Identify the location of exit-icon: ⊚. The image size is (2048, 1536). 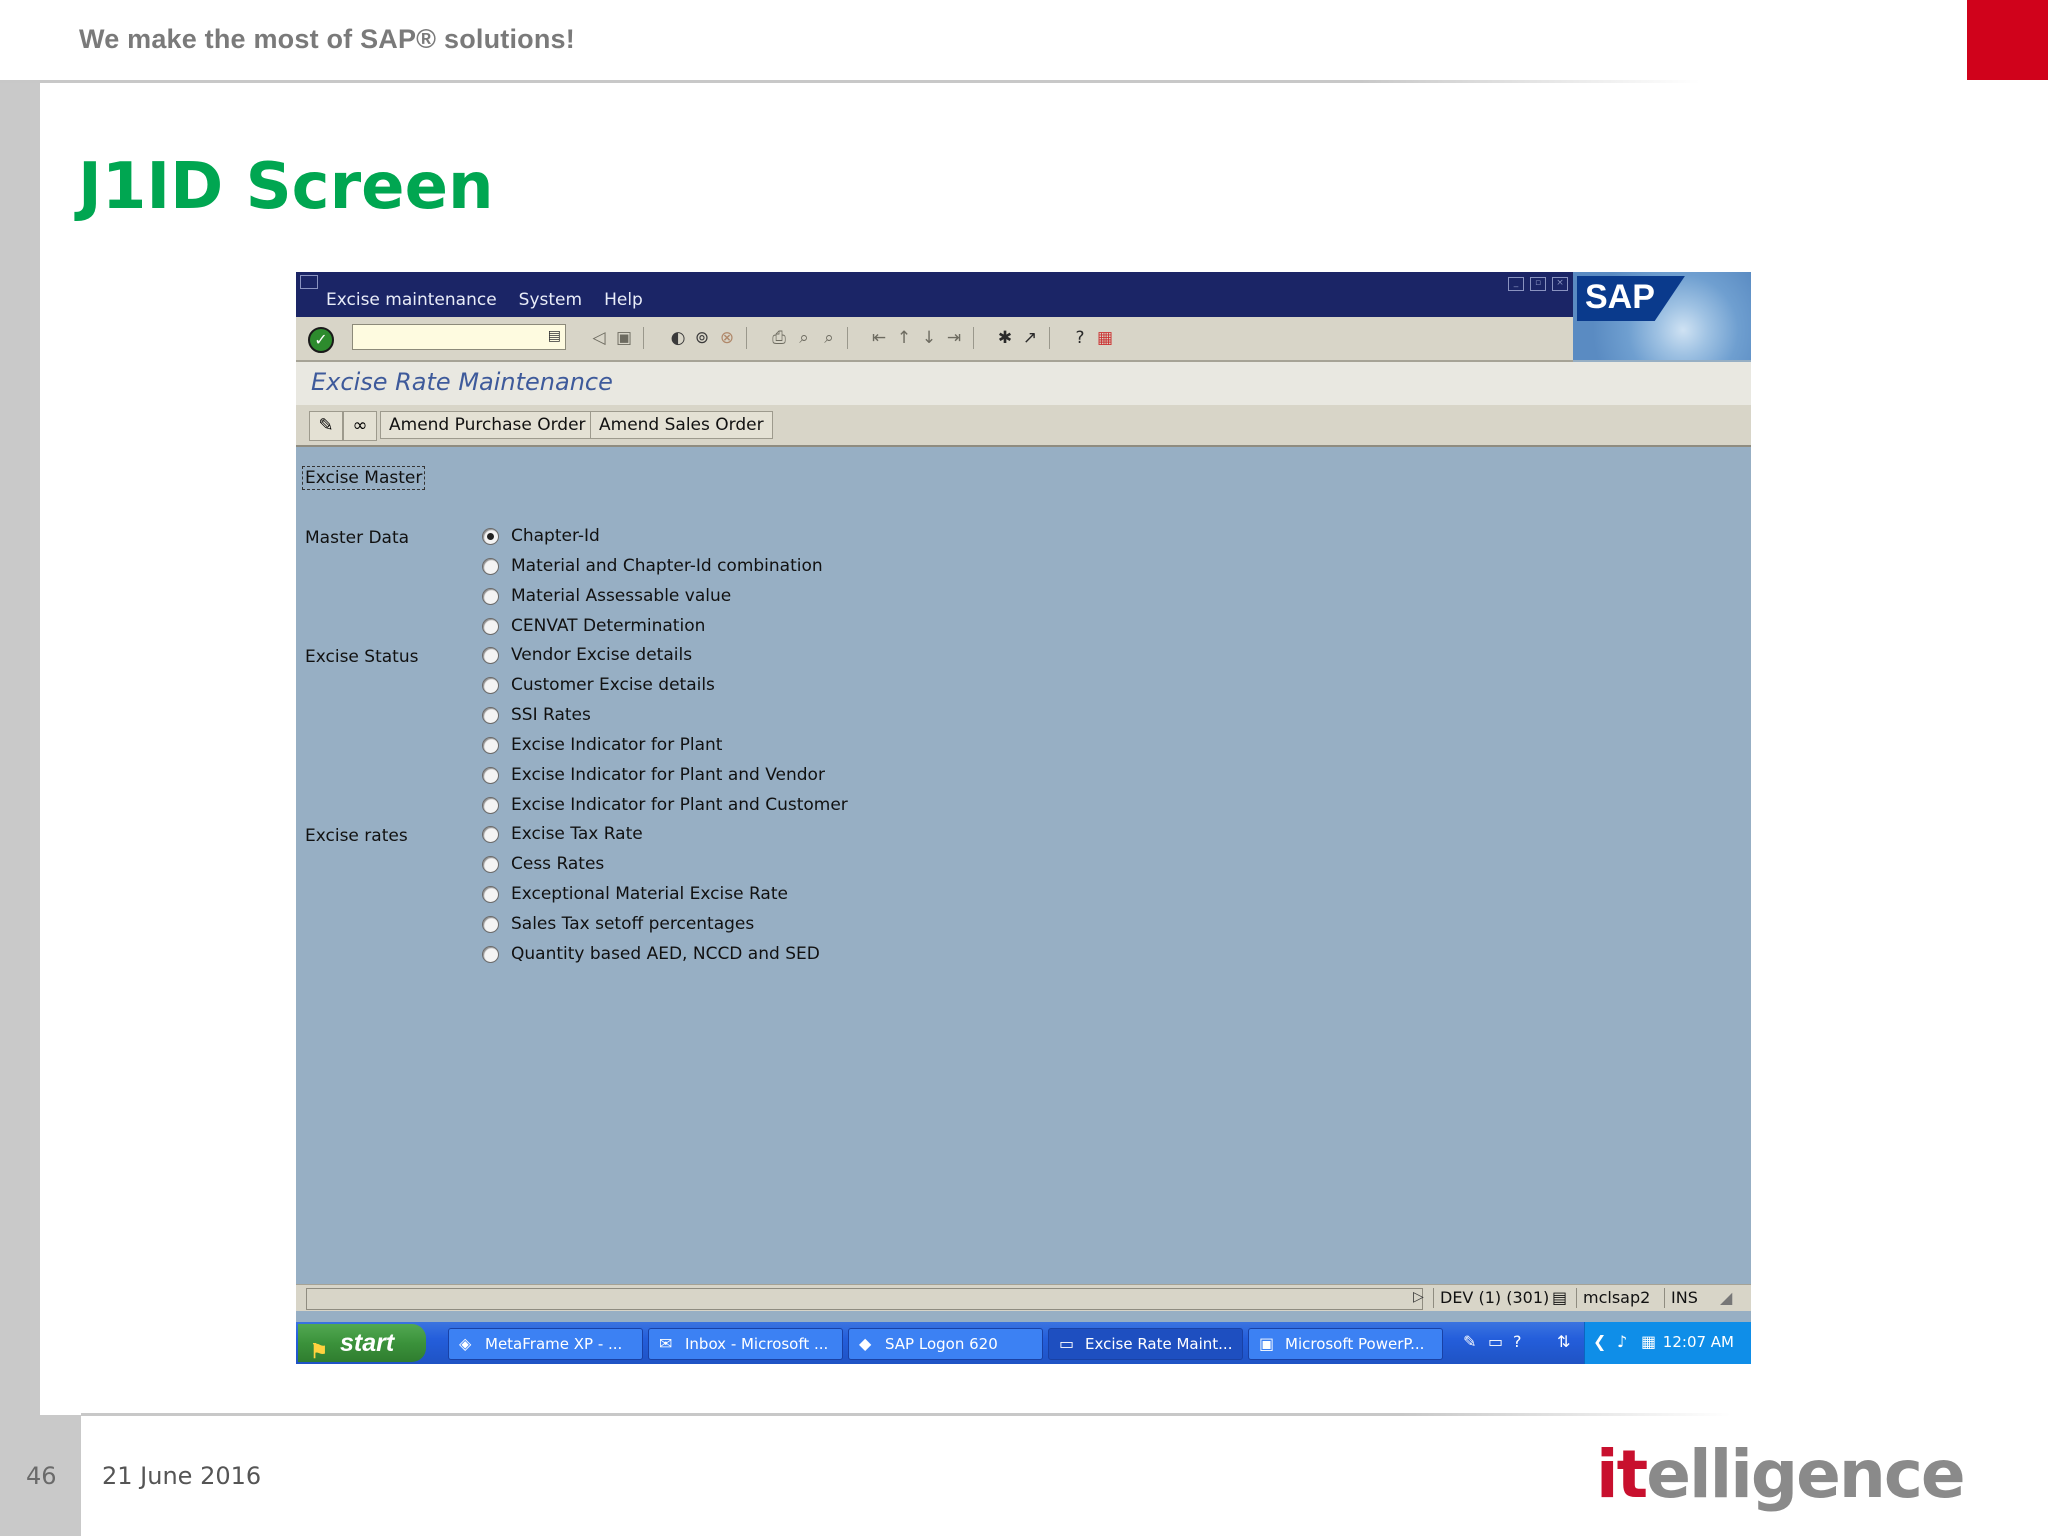
(702, 338).